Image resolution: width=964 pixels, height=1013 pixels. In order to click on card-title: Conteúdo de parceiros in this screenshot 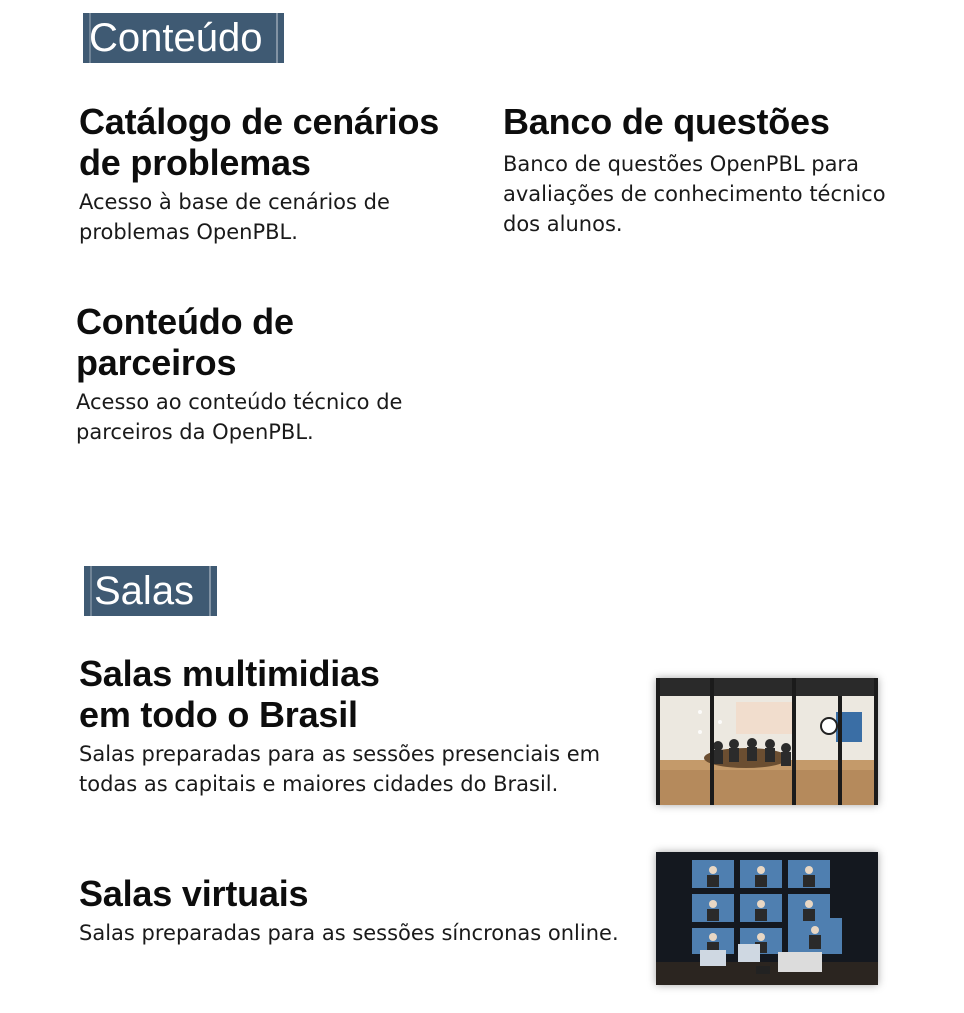, I will do `click(185, 342)`.